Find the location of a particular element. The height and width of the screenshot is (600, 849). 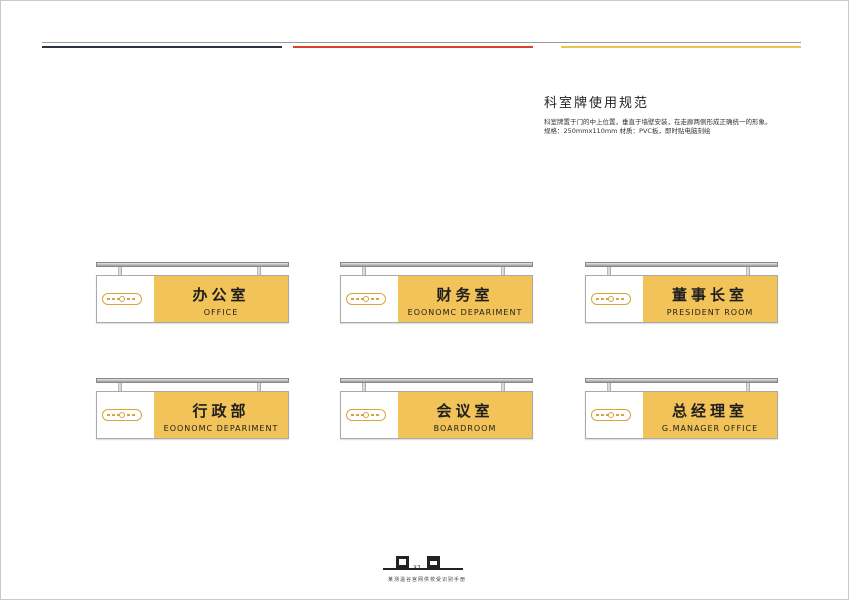

door-sign-boardroom: 会议室 BOARDROOM is located at coordinates (436, 409).